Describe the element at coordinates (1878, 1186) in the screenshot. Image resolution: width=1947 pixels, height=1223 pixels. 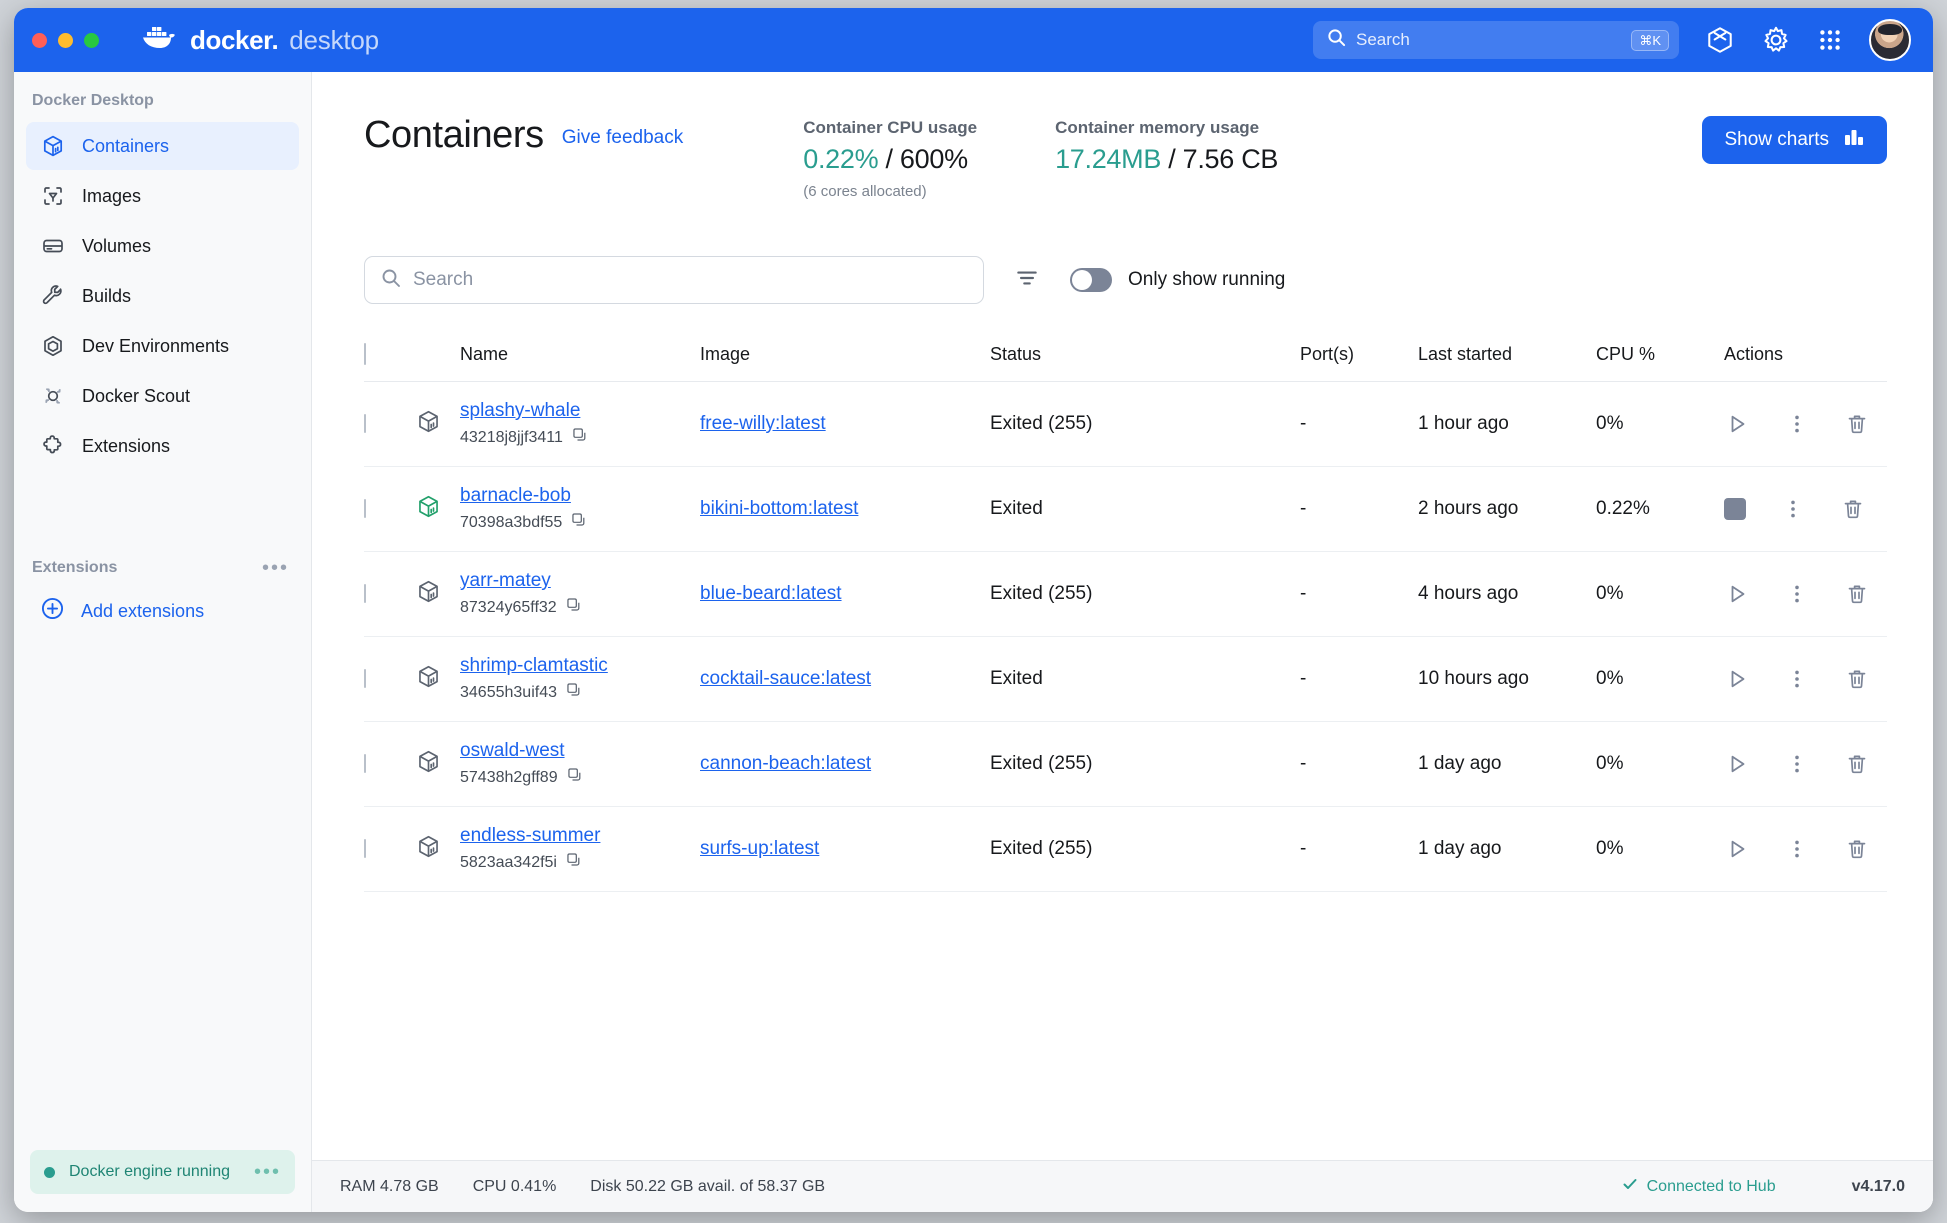
I see `app-version: v4.17.0` at that location.